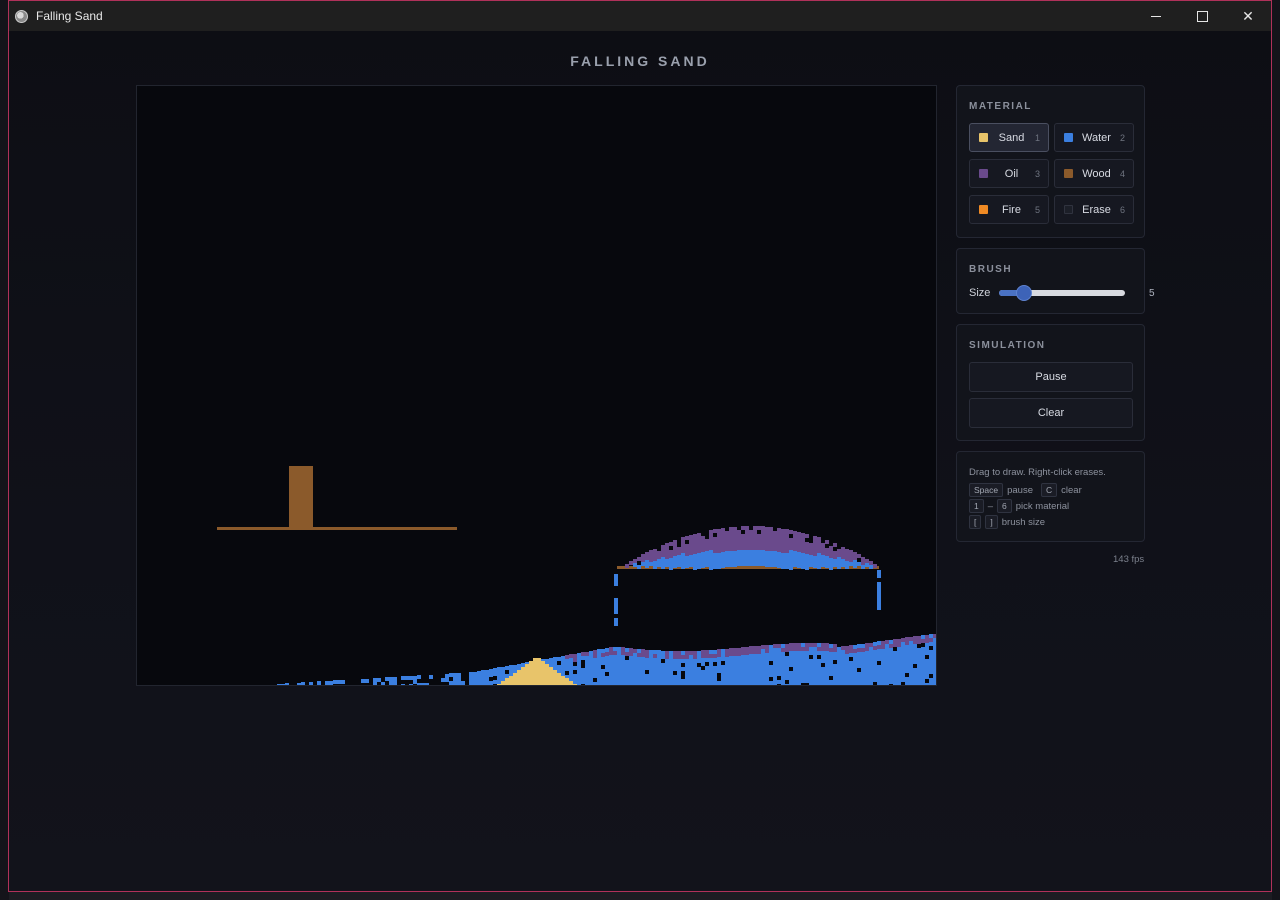 Image resolution: width=1280 pixels, height=900 pixels. What do you see at coordinates (1025, 490) in the screenshot?
I see `help-shortcuts-row: Space pause C clear` at bounding box center [1025, 490].